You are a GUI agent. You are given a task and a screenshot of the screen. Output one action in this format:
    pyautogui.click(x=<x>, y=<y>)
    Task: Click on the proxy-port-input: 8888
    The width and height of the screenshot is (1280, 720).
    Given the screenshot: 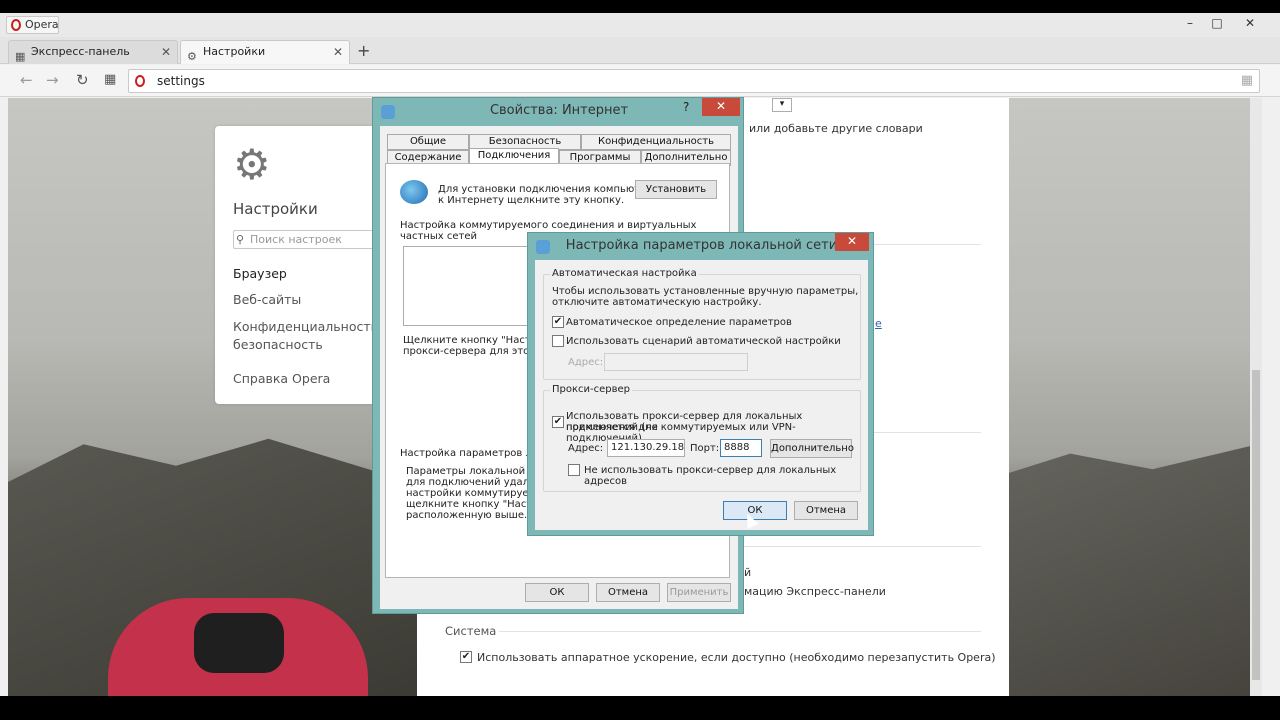 What is the action you would take?
    pyautogui.click(x=741, y=448)
    